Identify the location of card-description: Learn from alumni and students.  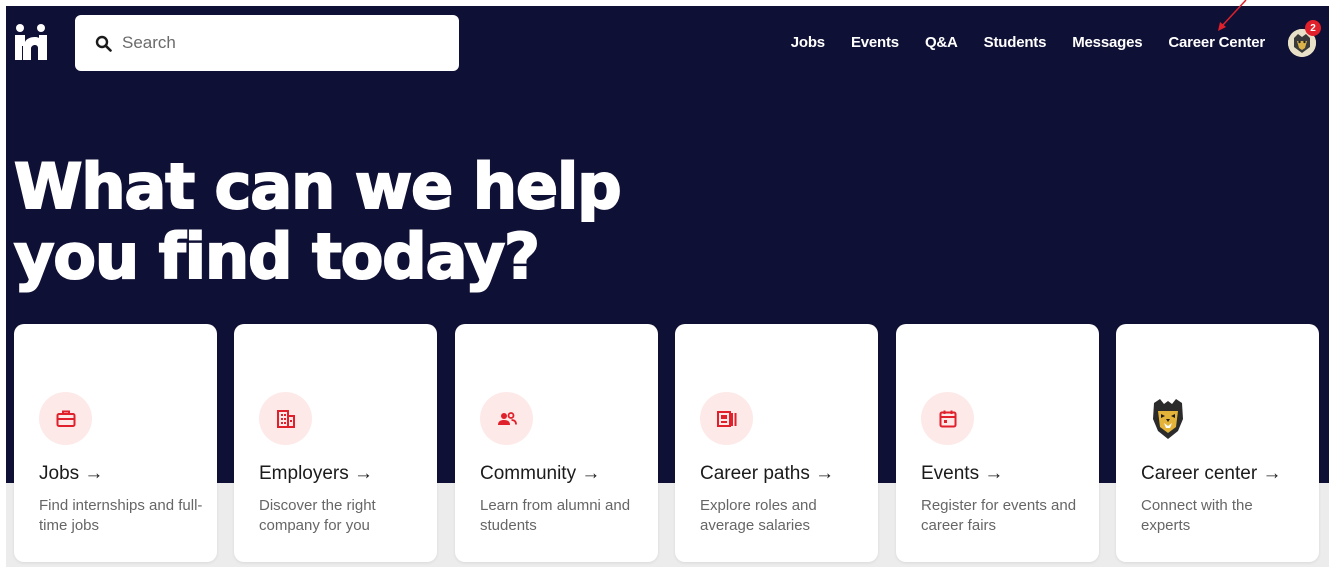
(555, 515).